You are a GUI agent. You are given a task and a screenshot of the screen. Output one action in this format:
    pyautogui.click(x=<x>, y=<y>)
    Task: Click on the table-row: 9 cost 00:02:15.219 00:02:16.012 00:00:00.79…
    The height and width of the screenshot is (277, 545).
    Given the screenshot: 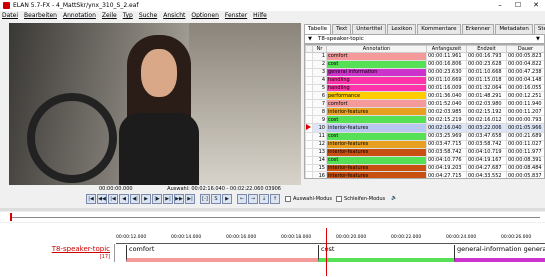 What is the action you would take?
    pyautogui.click(x=424, y=120)
    